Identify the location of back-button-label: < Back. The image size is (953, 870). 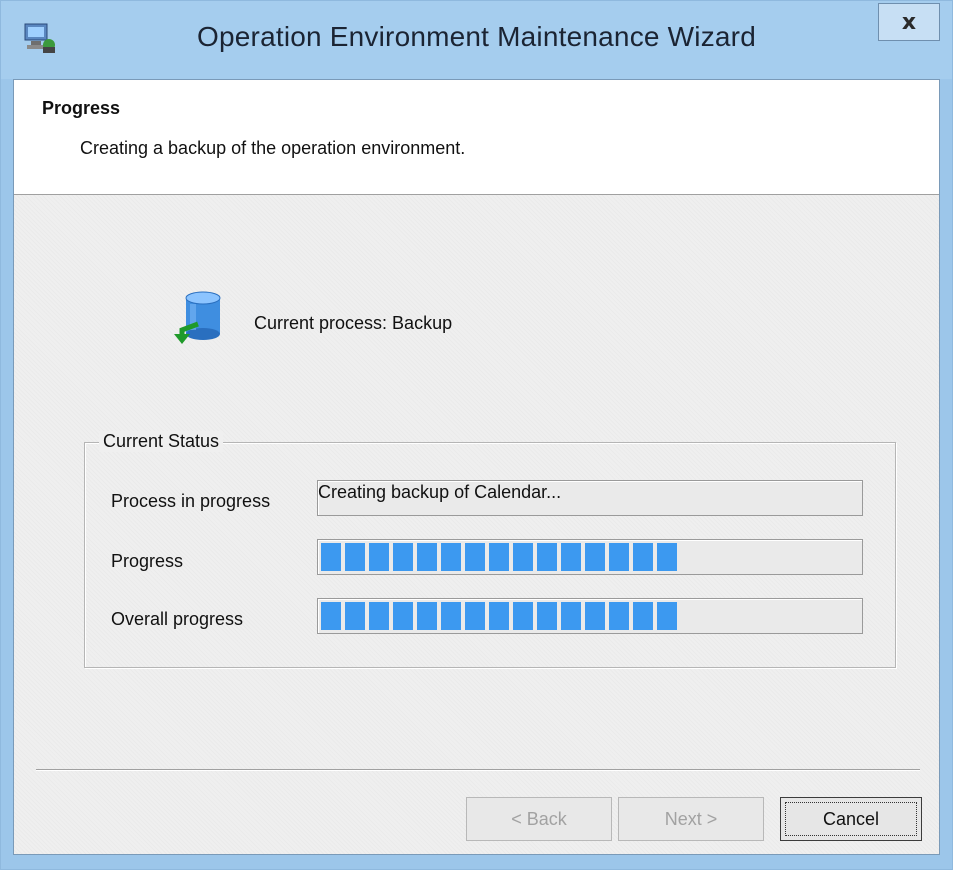
(539, 818).